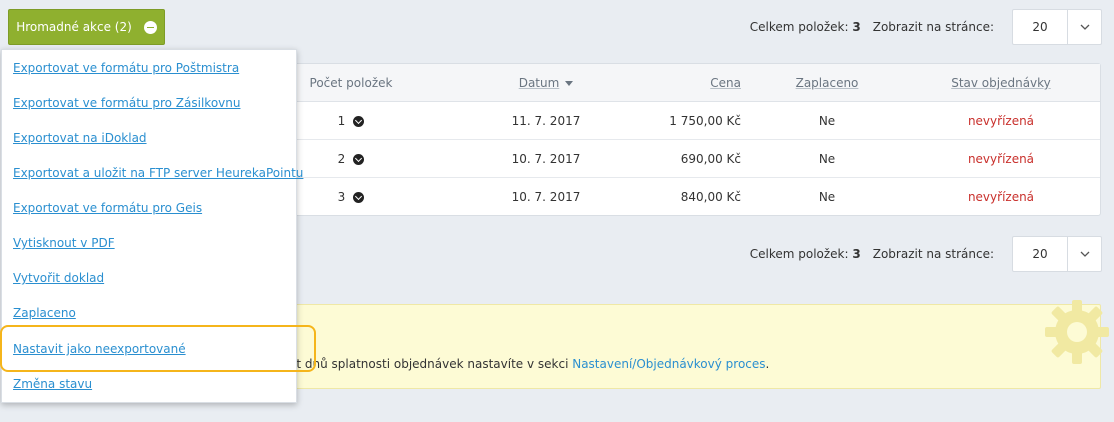 The width and height of the screenshot is (1114, 422). Describe the element at coordinates (58, 278) in the screenshot. I see `menu-item-create-document: Vytvořit doklad` at that location.